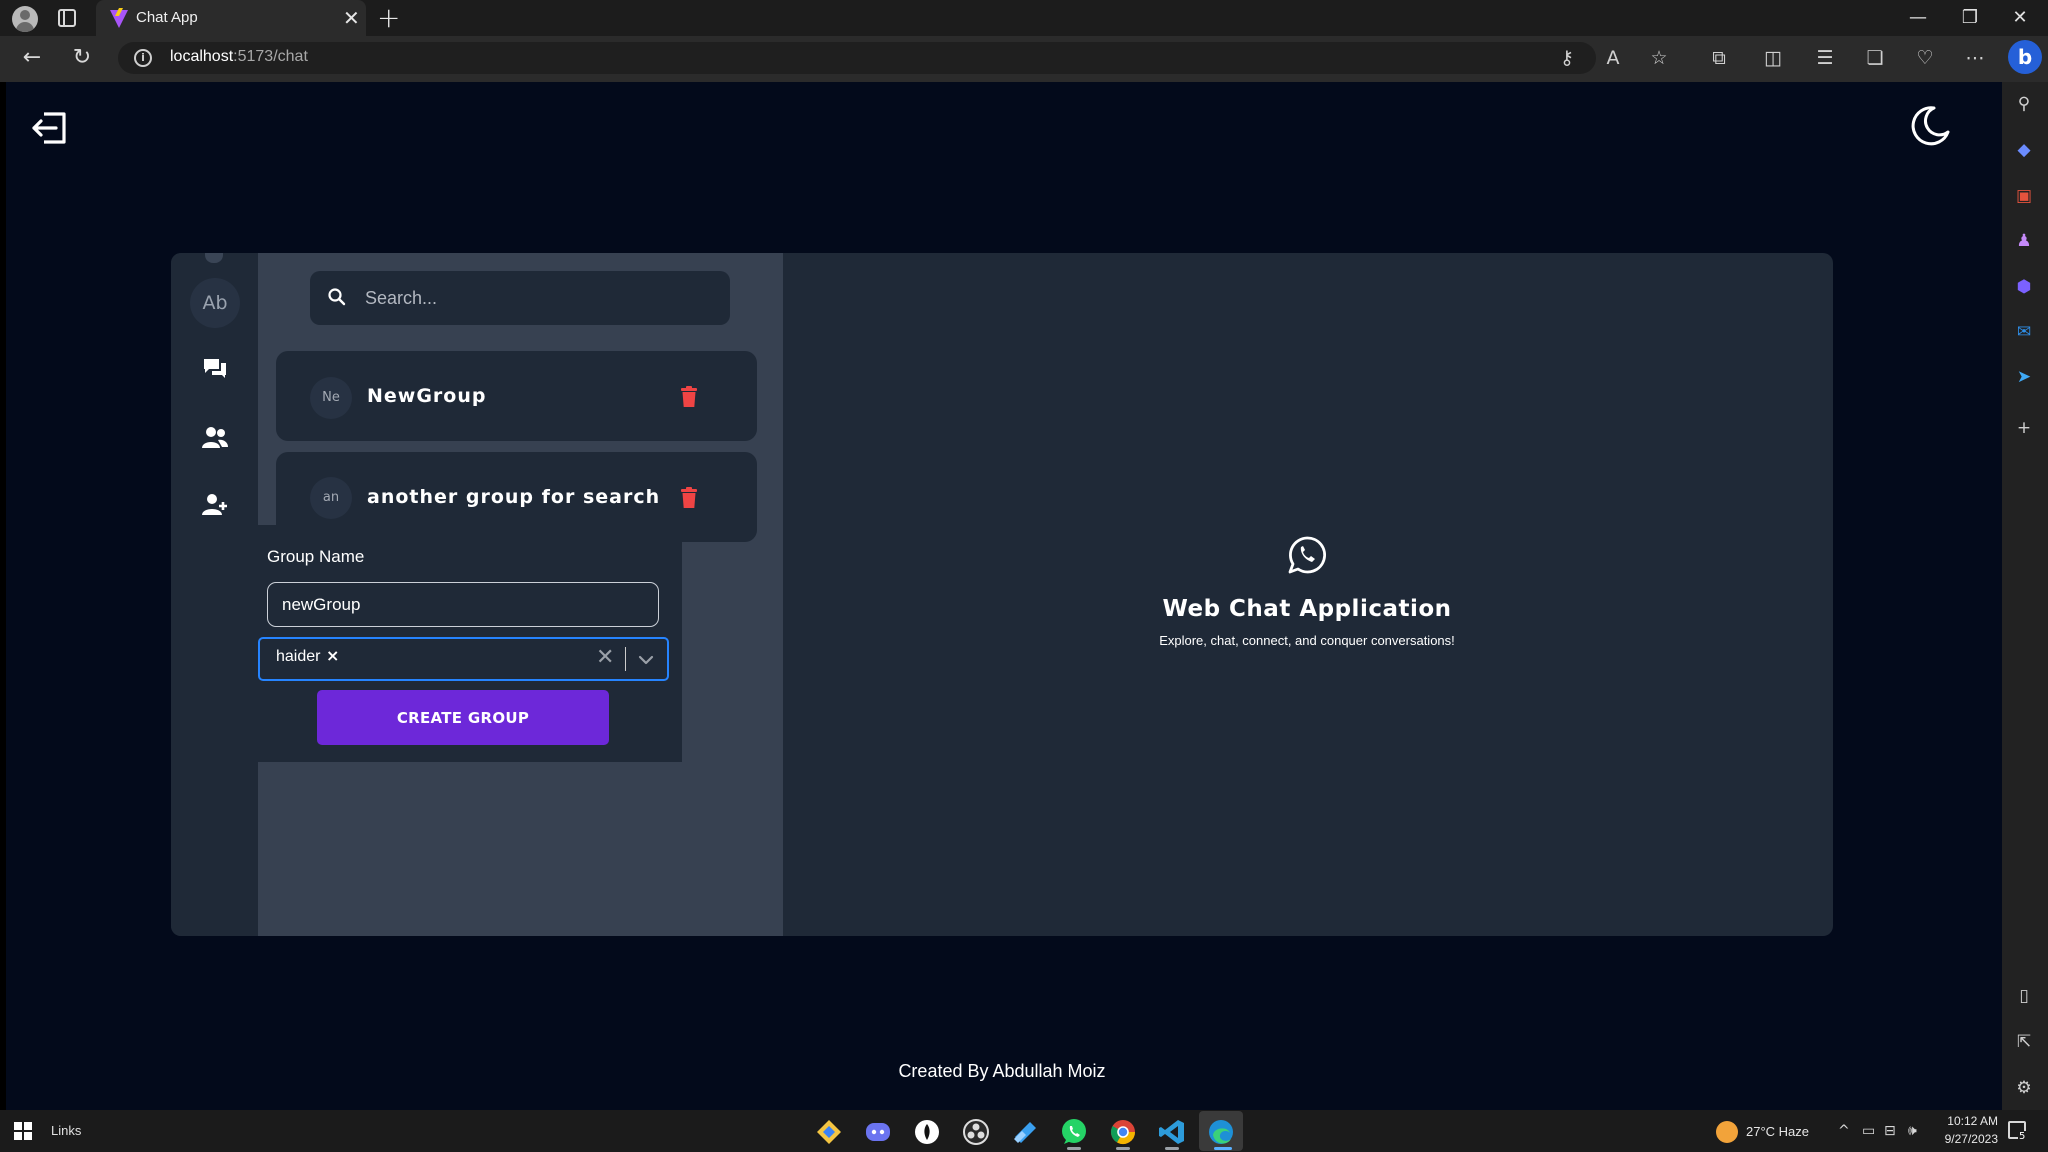 The height and width of the screenshot is (1152, 2048). I want to click on sidebar-games-icon: ♟, so click(2024, 241).